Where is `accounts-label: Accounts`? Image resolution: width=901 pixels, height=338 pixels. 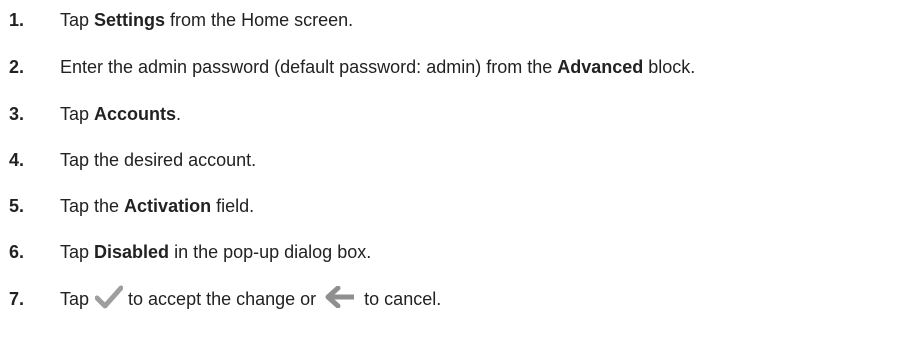 accounts-label: Accounts is located at coordinates (135, 113).